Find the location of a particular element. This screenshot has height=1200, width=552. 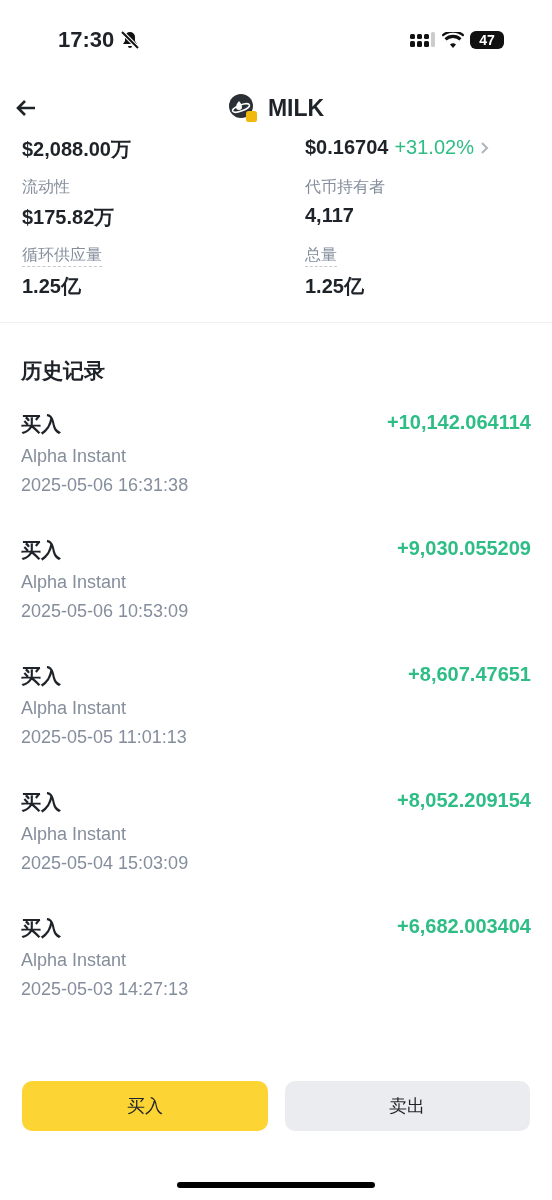

section-title: 历史记录 is located at coordinates (63, 371).